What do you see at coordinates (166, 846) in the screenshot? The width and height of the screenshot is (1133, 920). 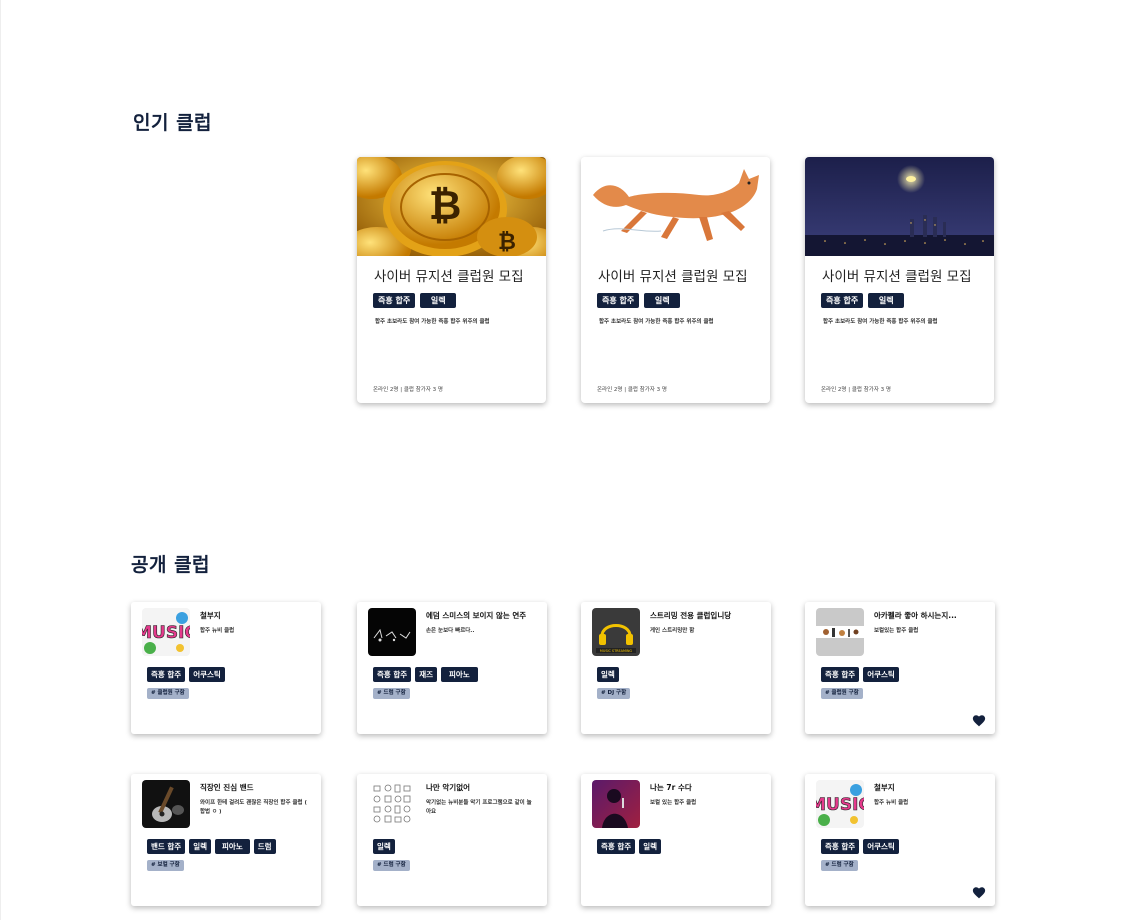 I see `club-tag: 밴드 합주` at bounding box center [166, 846].